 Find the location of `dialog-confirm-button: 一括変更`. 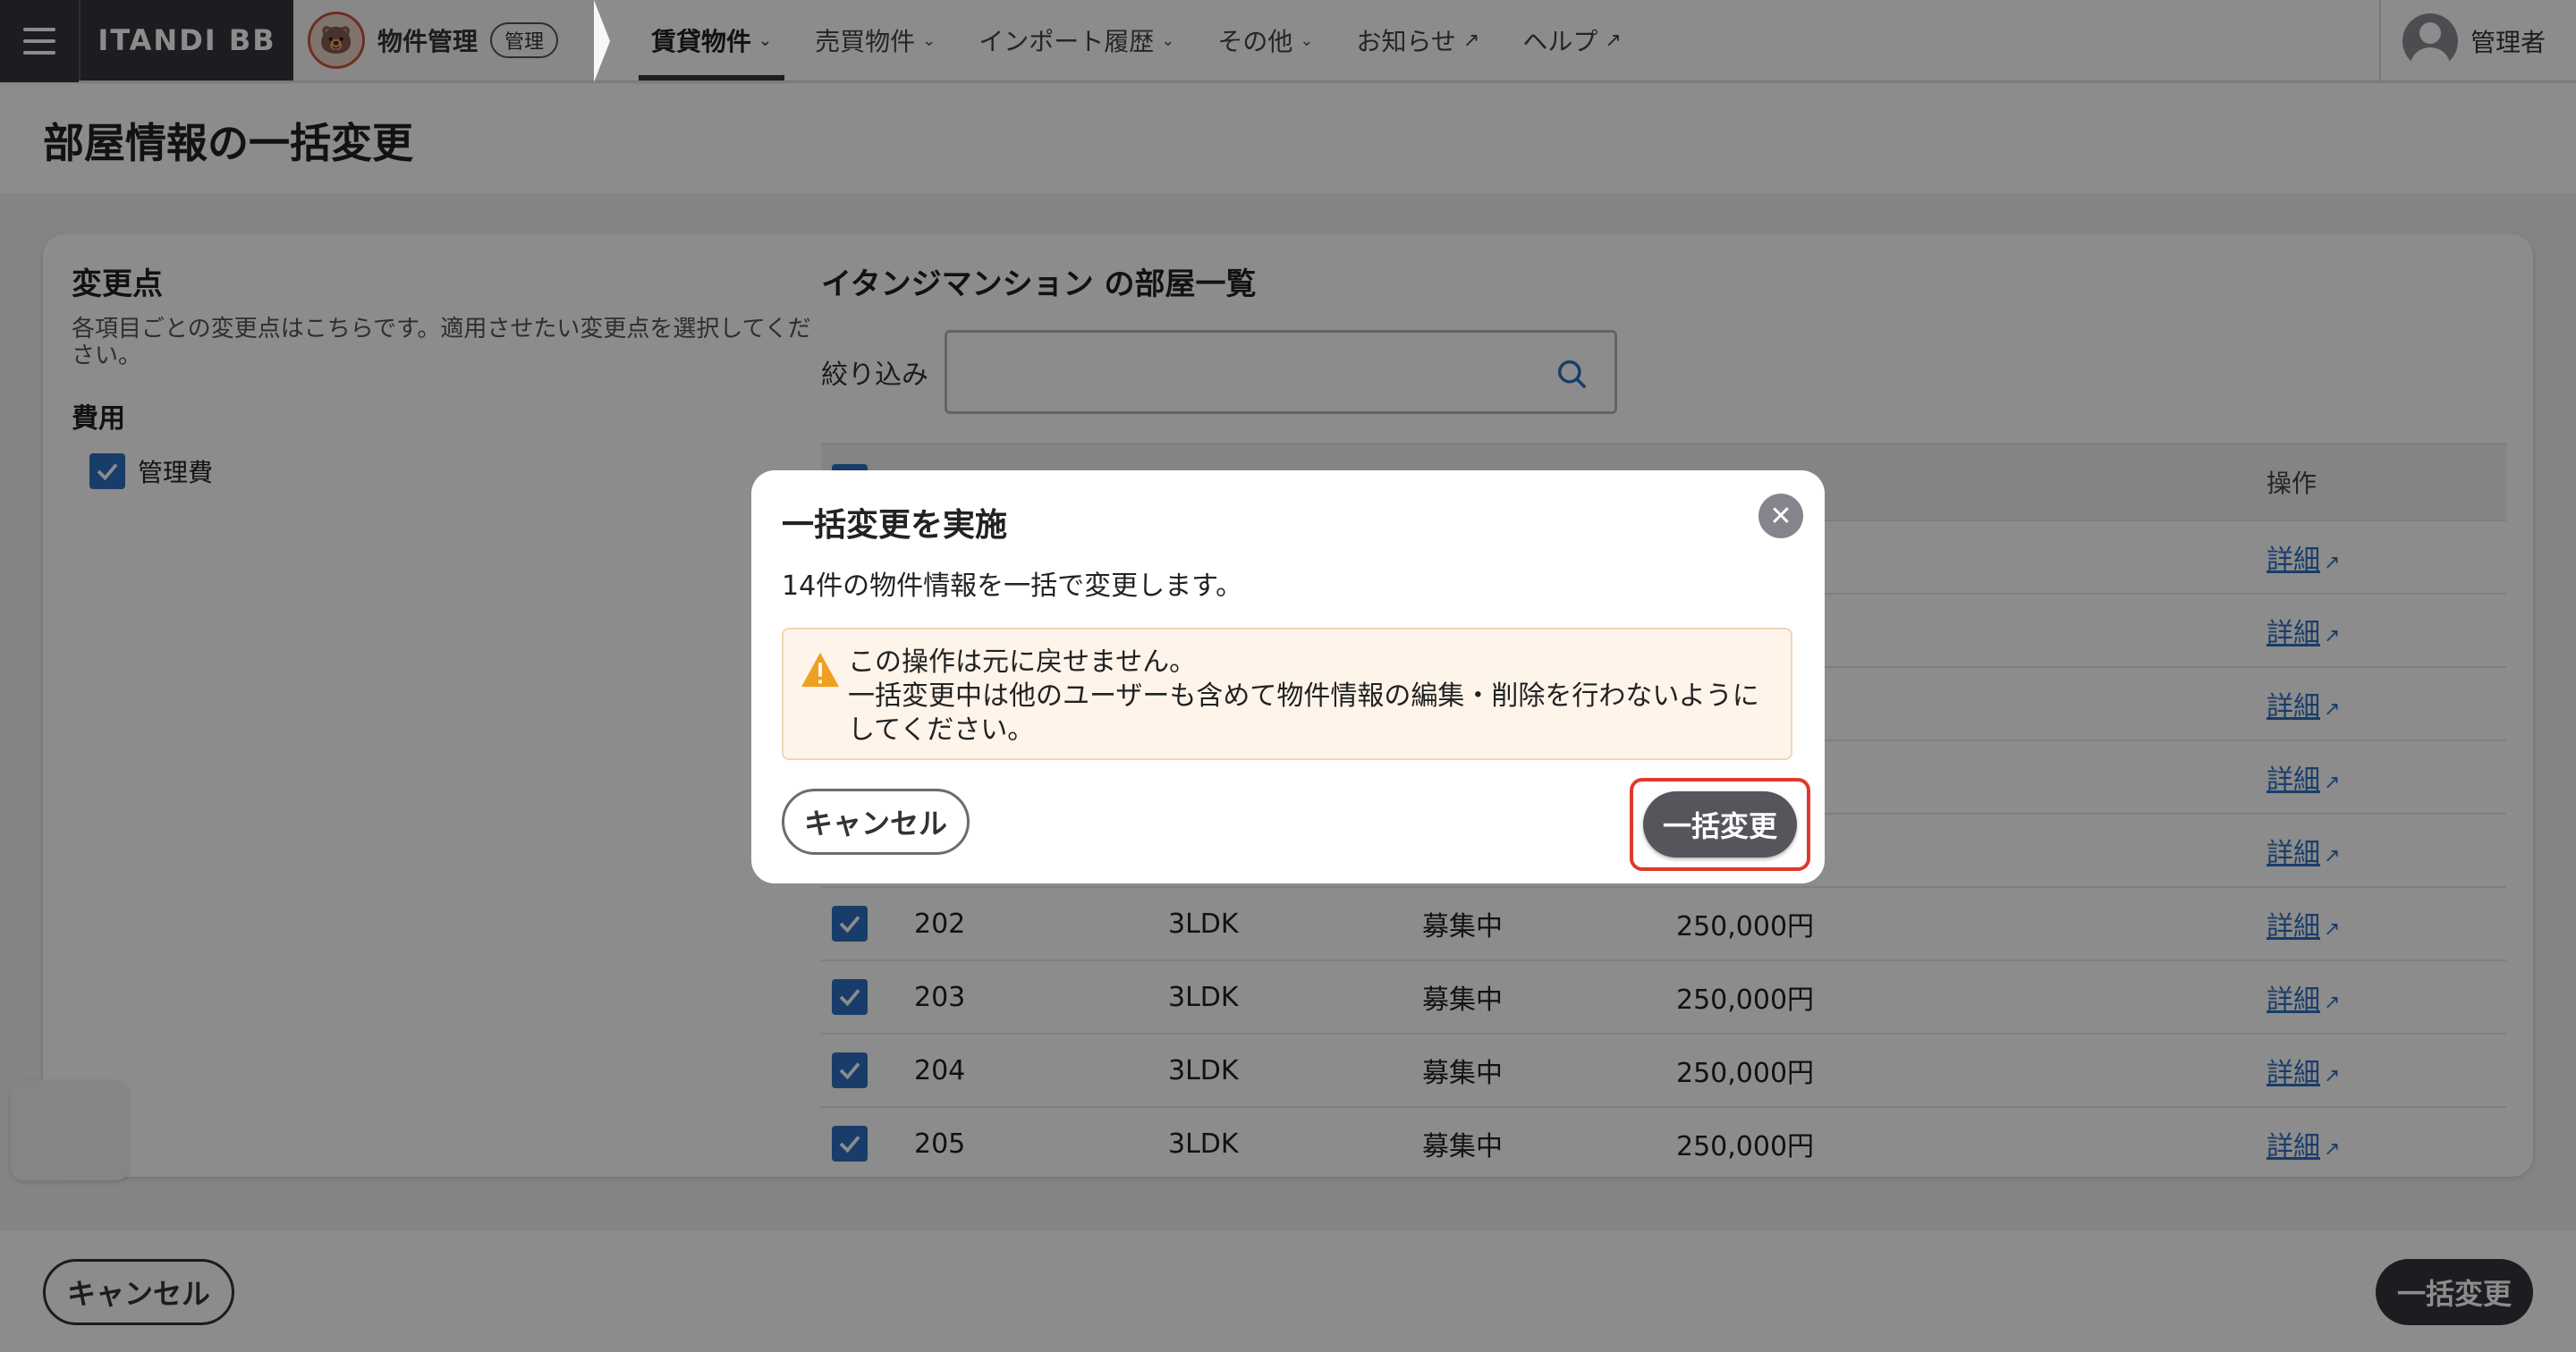

dialog-confirm-button: 一括変更 is located at coordinates (1719, 824).